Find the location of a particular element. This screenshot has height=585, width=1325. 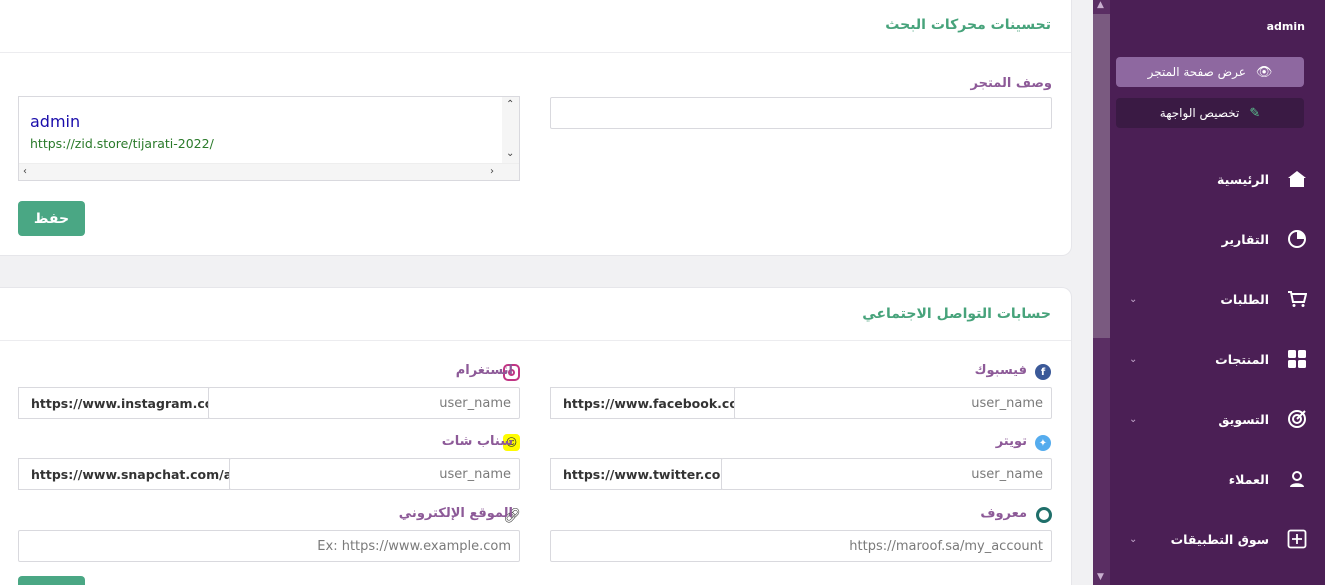

preview-url: https://zid.store/tijarati-2022/ is located at coordinates (122, 143).